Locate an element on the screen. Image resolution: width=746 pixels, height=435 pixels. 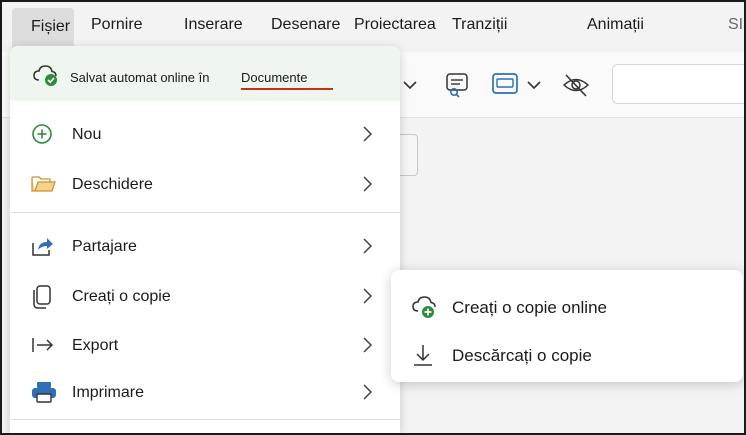
folder-icon is located at coordinates (43, 184).